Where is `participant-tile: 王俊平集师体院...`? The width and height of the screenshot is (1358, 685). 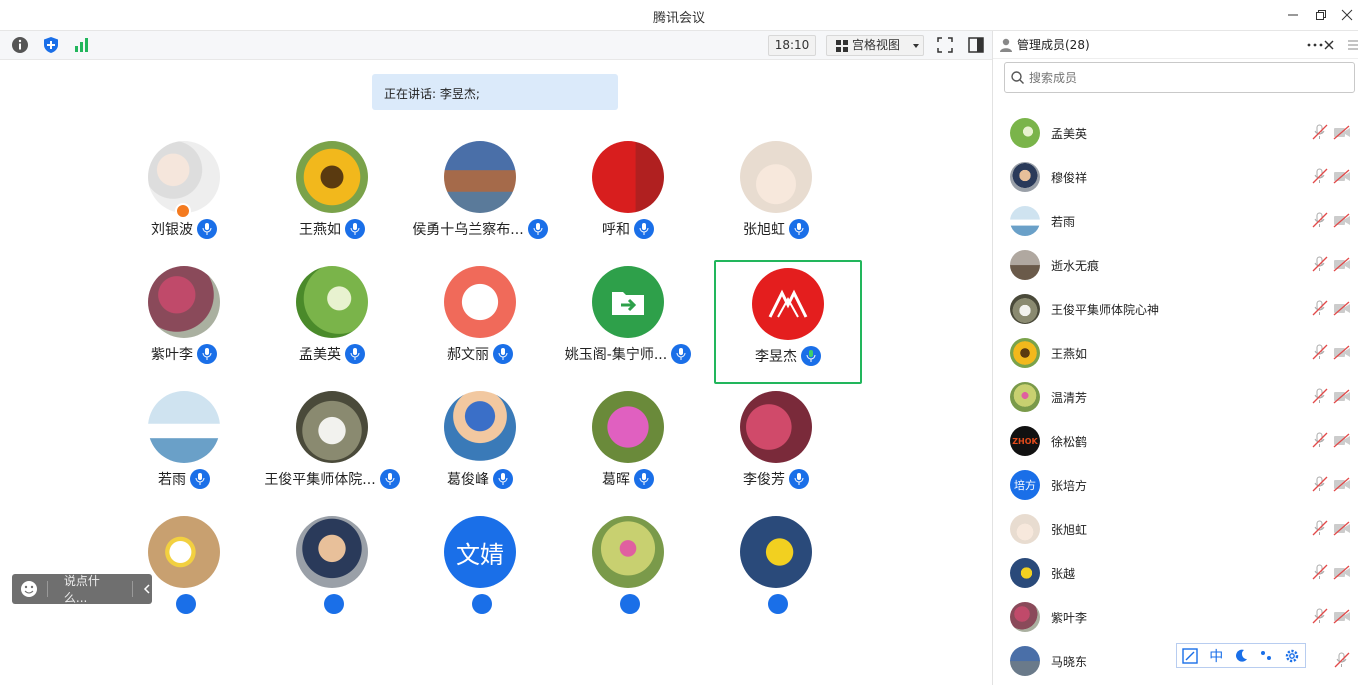 participant-tile: 王俊平集师体院... is located at coordinates (332, 435).